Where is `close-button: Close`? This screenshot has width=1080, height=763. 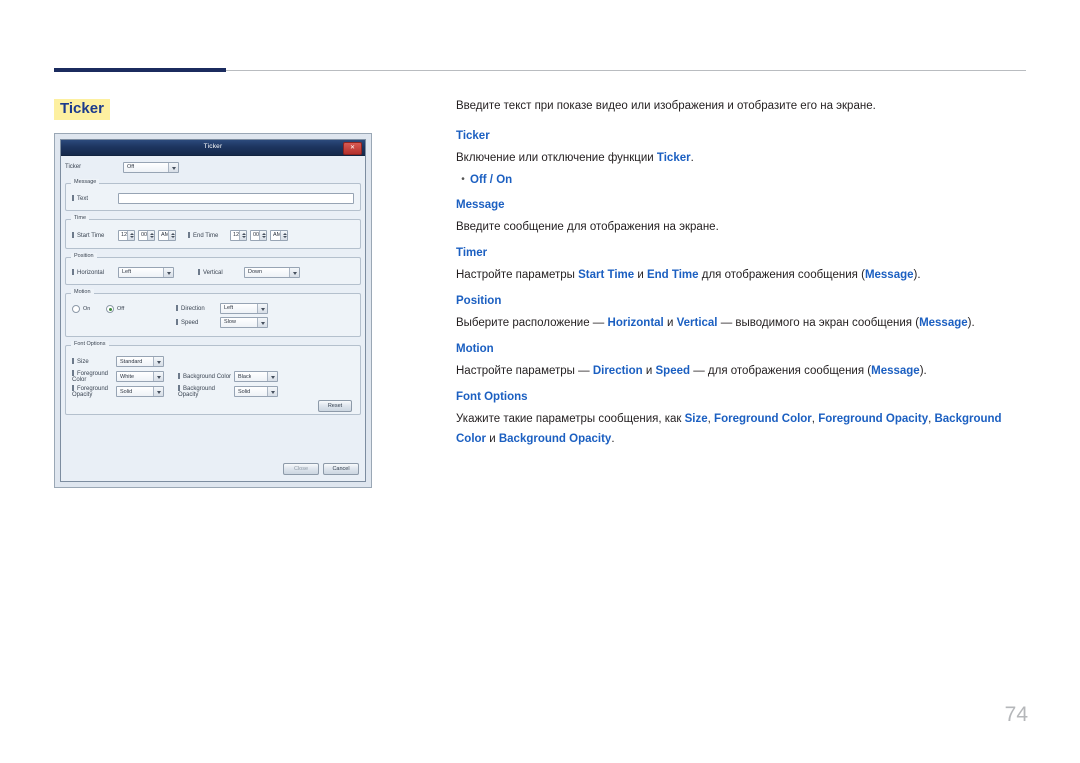
close-button: Close is located at coordinates (301, 469).